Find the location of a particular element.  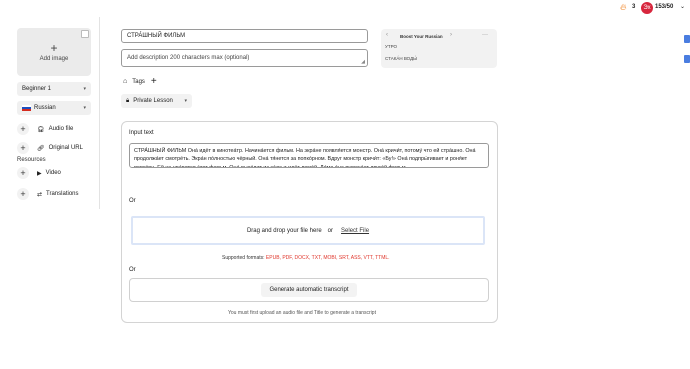

level-select: Beginner 1 ▾ is located at coordinates (54, 89).